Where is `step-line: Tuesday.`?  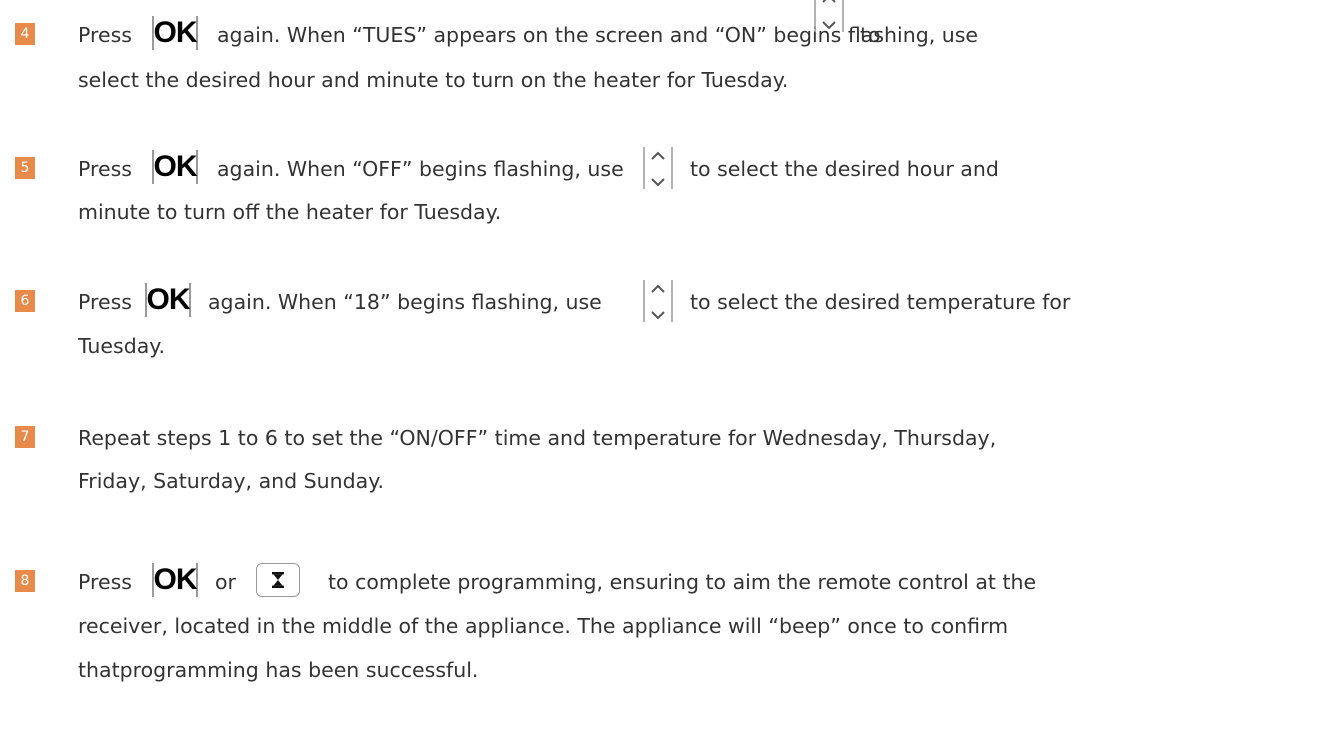 step-line: Tuesday. is located at coordinates (121, 346).